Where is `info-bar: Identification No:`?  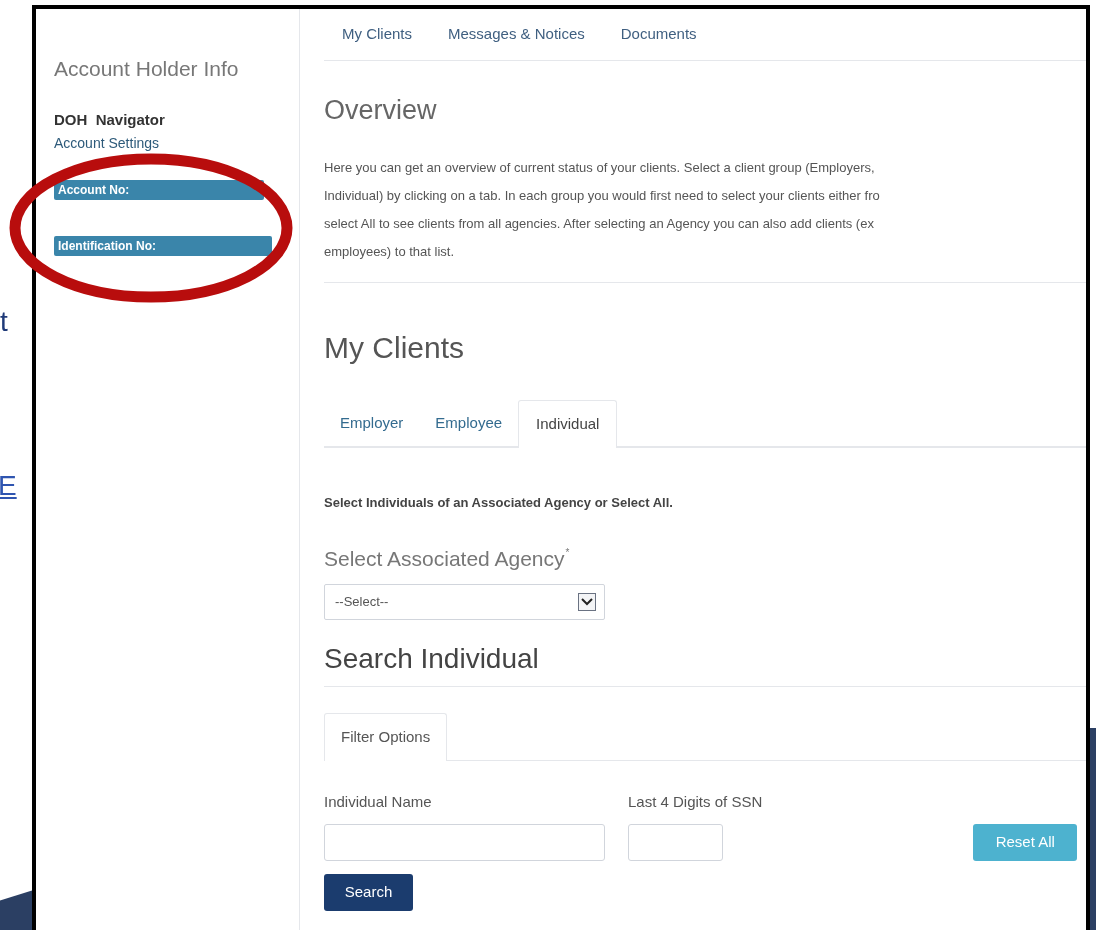
info-bar: Identification No: is located at coordinates (163, 246).